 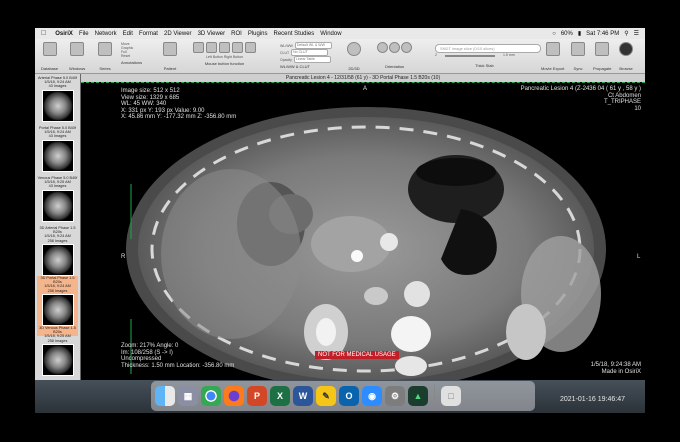 I want to click on database-tool: Database, so click(x=49, y=56).